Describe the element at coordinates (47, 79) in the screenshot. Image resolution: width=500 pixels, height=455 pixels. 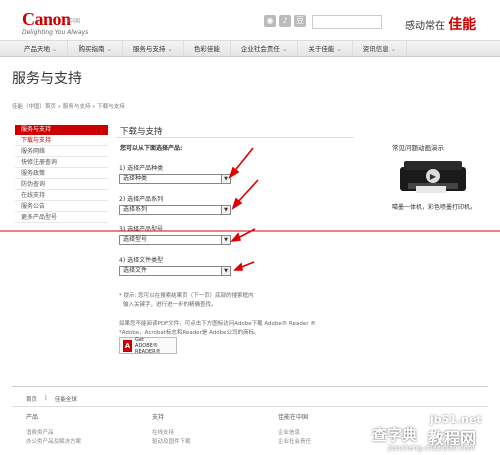
I see `page-title: 服务与支持` at that location.